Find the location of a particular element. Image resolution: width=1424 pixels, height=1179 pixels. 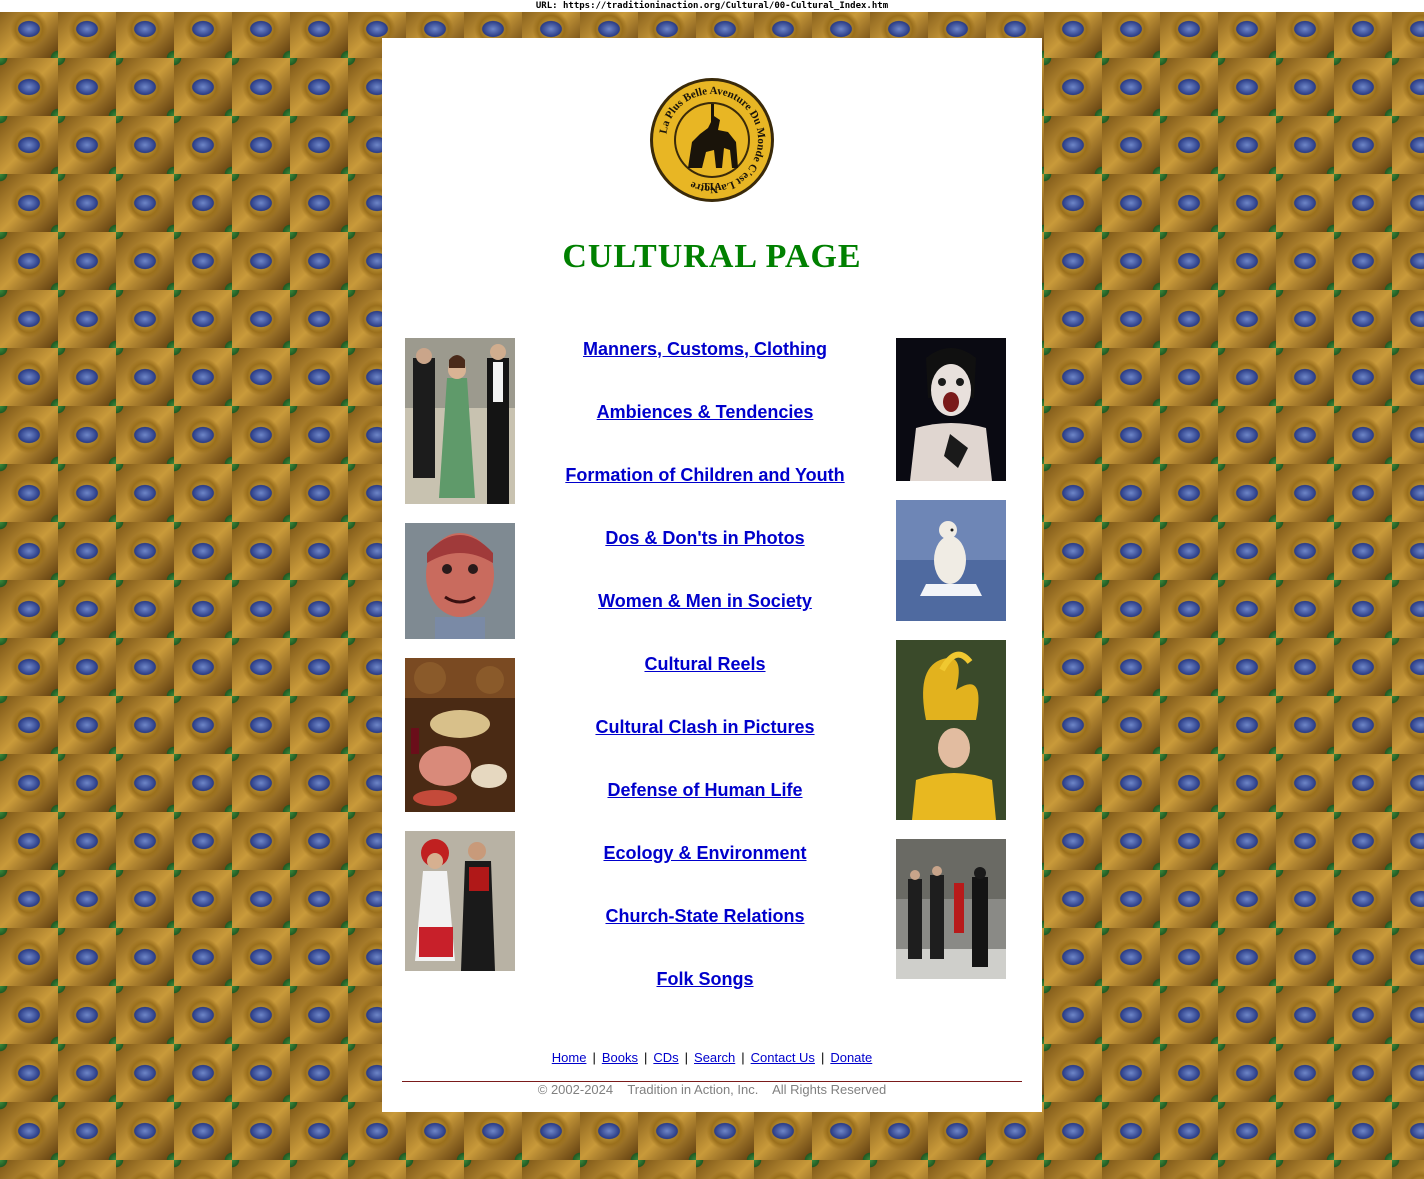

thumb-pierced-face is located at coordinates (460, 581).